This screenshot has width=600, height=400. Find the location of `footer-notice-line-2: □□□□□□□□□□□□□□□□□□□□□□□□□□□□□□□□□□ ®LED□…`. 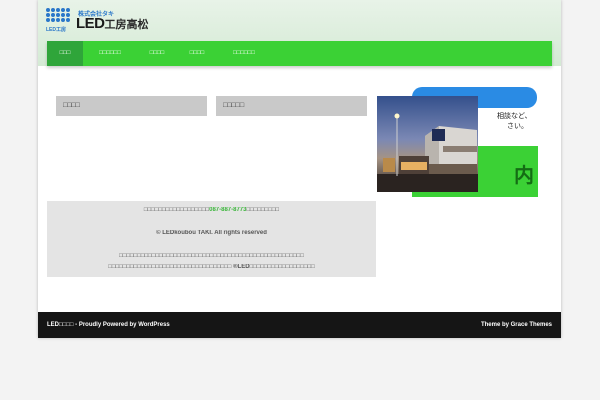

footer-notice-line-2: □□□□□□□□□□□□□□□□□□□□□□□□□□□□□□□□□□ ®LED□… is located at coordinates (211, 267).